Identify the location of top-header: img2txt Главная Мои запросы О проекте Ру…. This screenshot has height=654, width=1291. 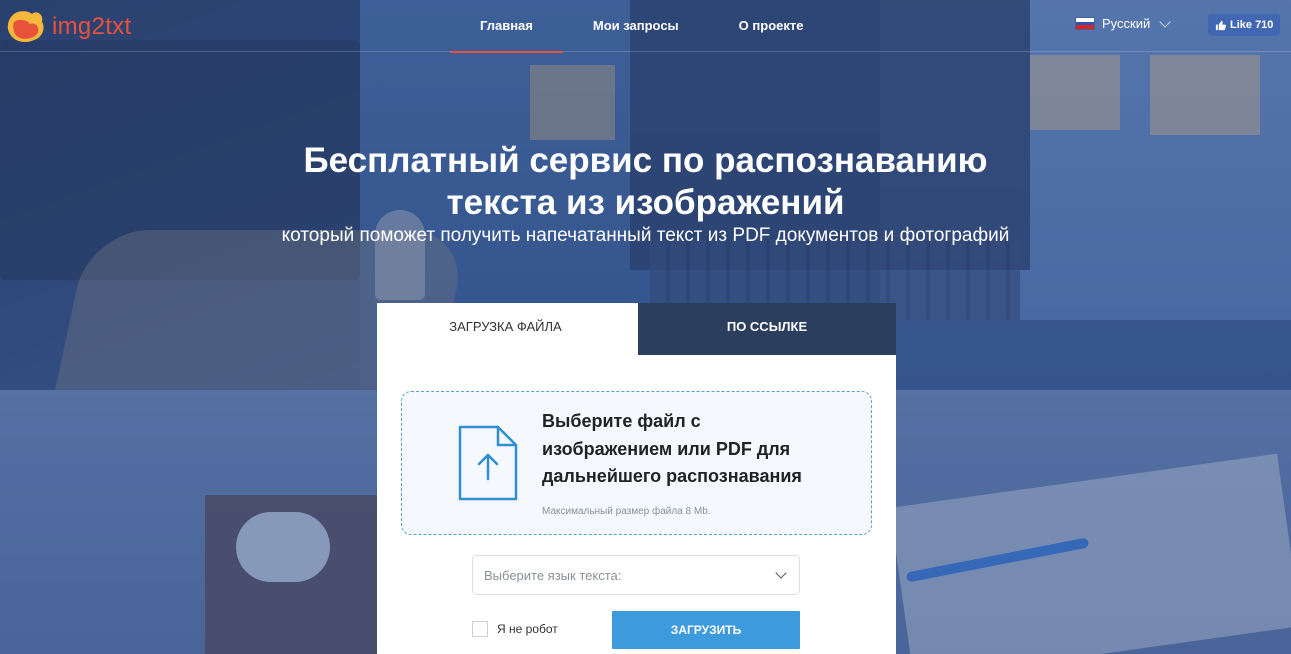
(645, 26).